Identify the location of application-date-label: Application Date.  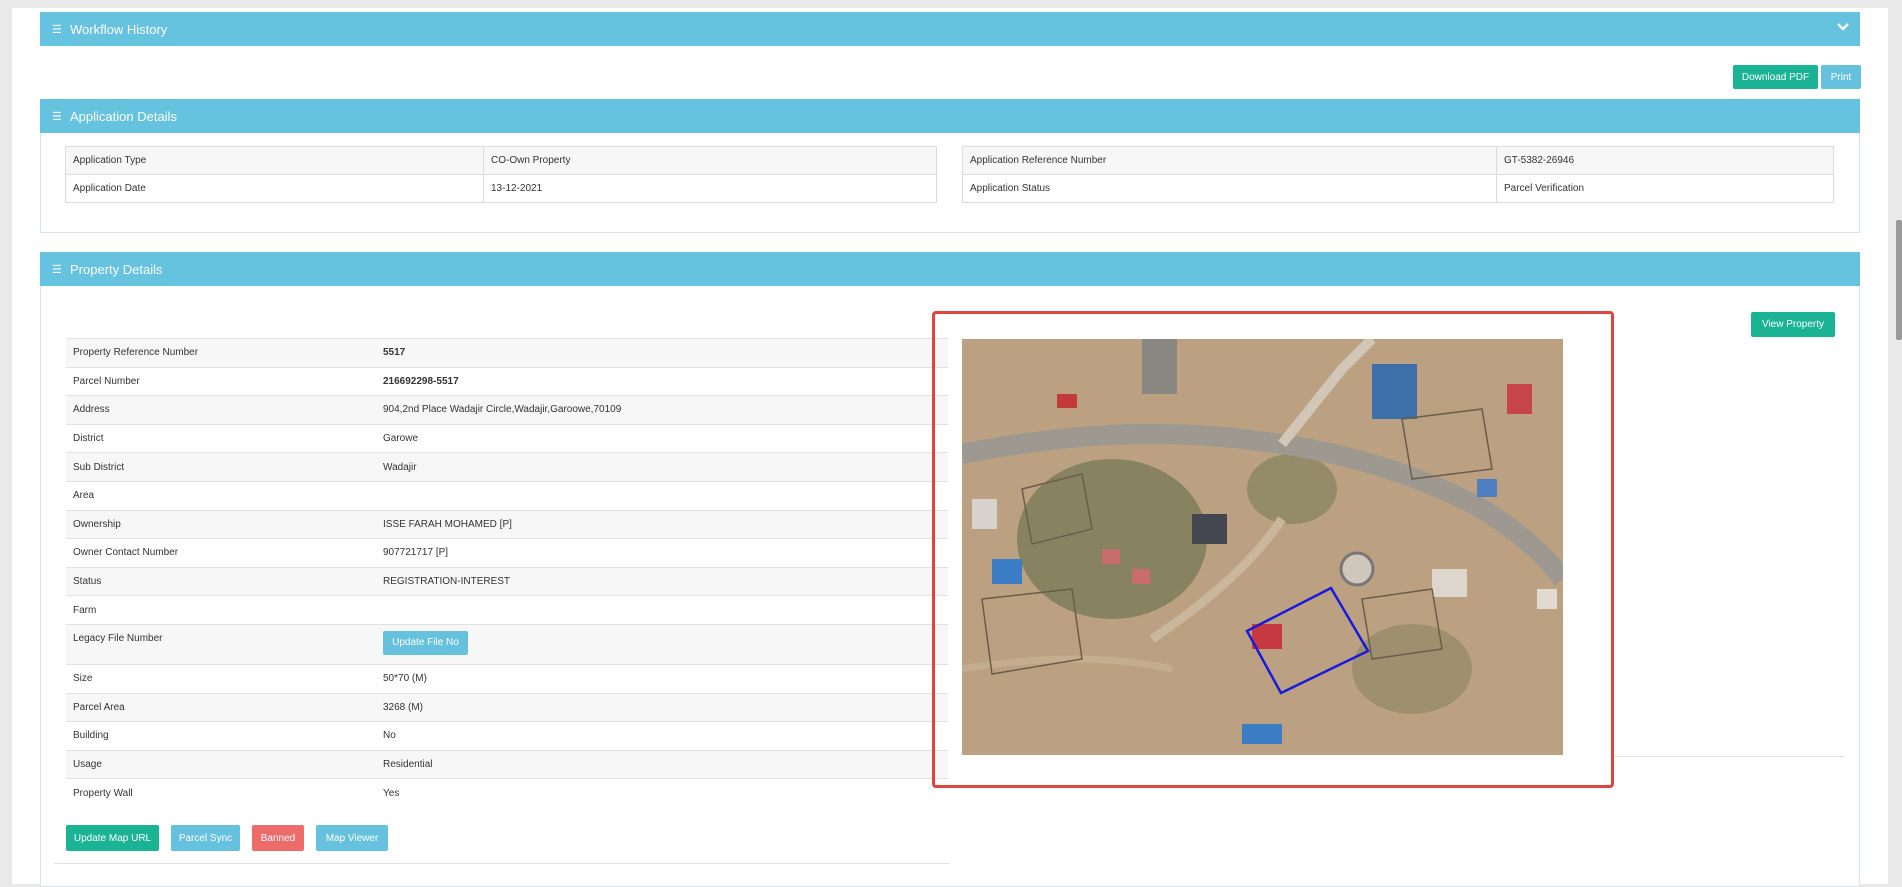
(274, 188).